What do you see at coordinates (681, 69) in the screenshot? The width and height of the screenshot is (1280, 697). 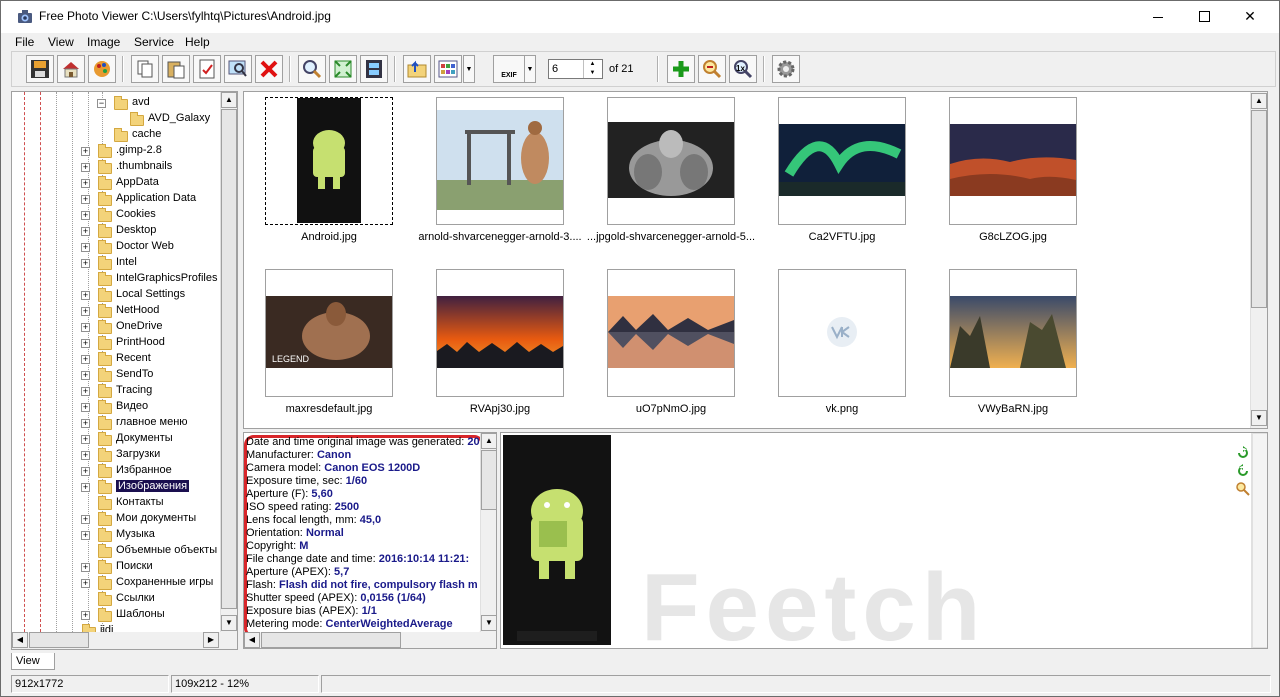 I see `zoom-in-button` at bounding box center [681, 69].